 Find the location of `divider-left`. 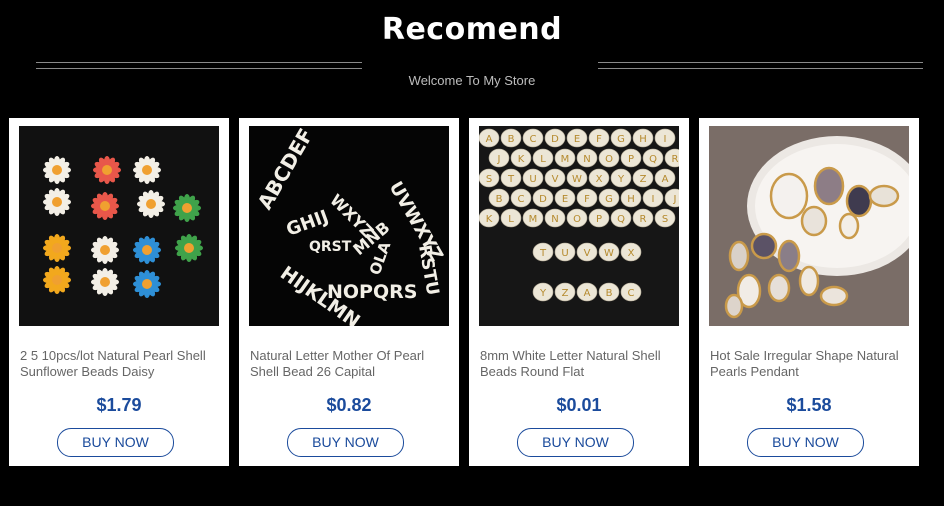

divider-left is located at coordinates (199, 65).